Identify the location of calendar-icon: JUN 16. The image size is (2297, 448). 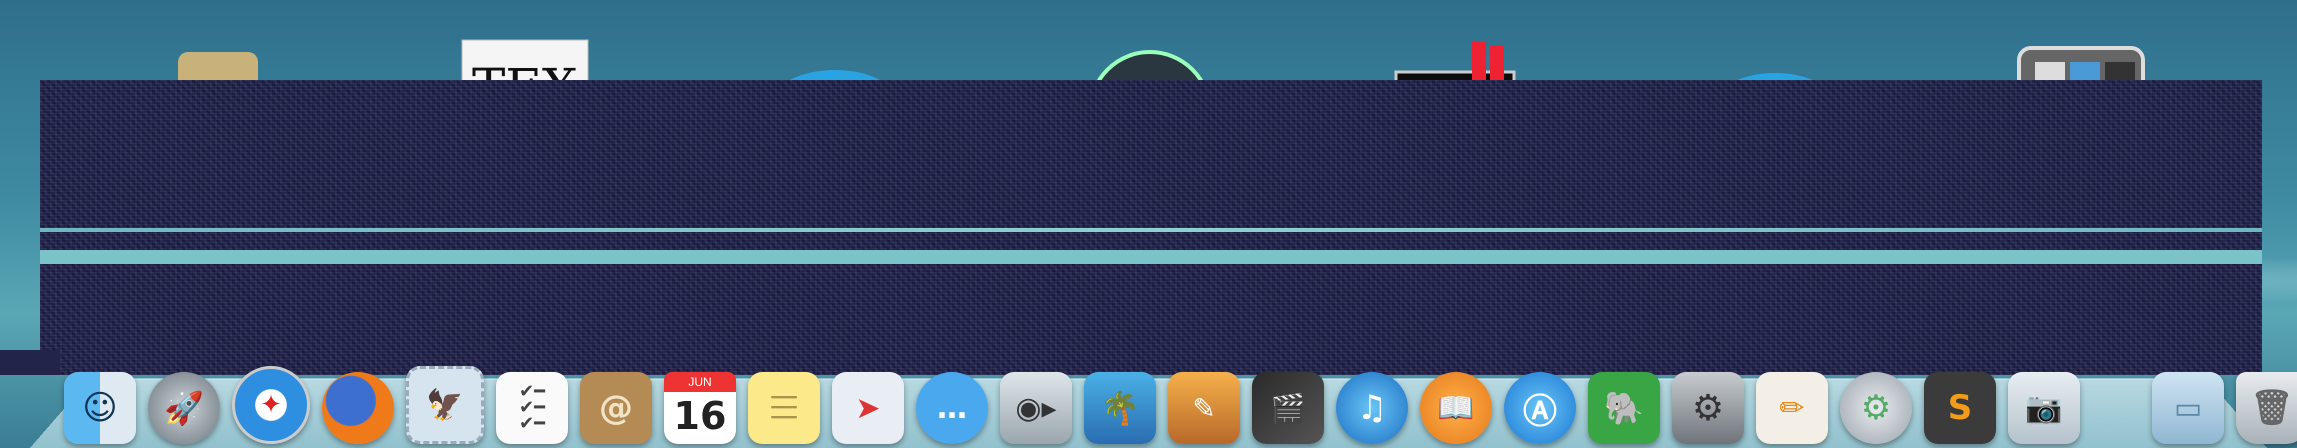
(700, 408).